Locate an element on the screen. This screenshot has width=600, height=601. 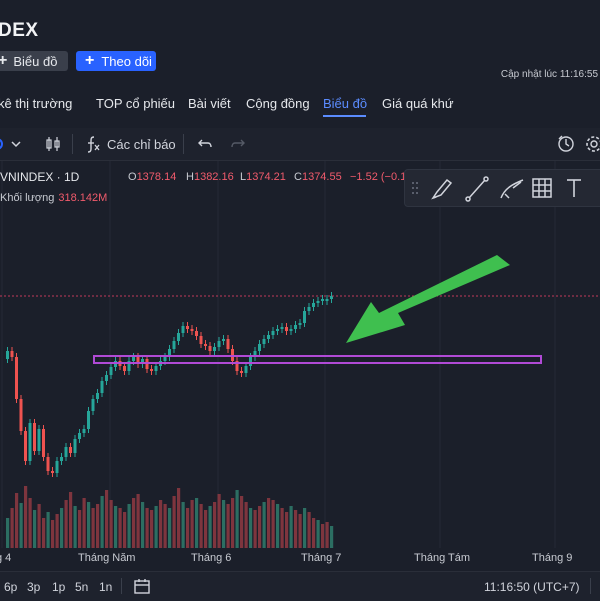
range-3m: 3p is located at coordinates (33, 587).